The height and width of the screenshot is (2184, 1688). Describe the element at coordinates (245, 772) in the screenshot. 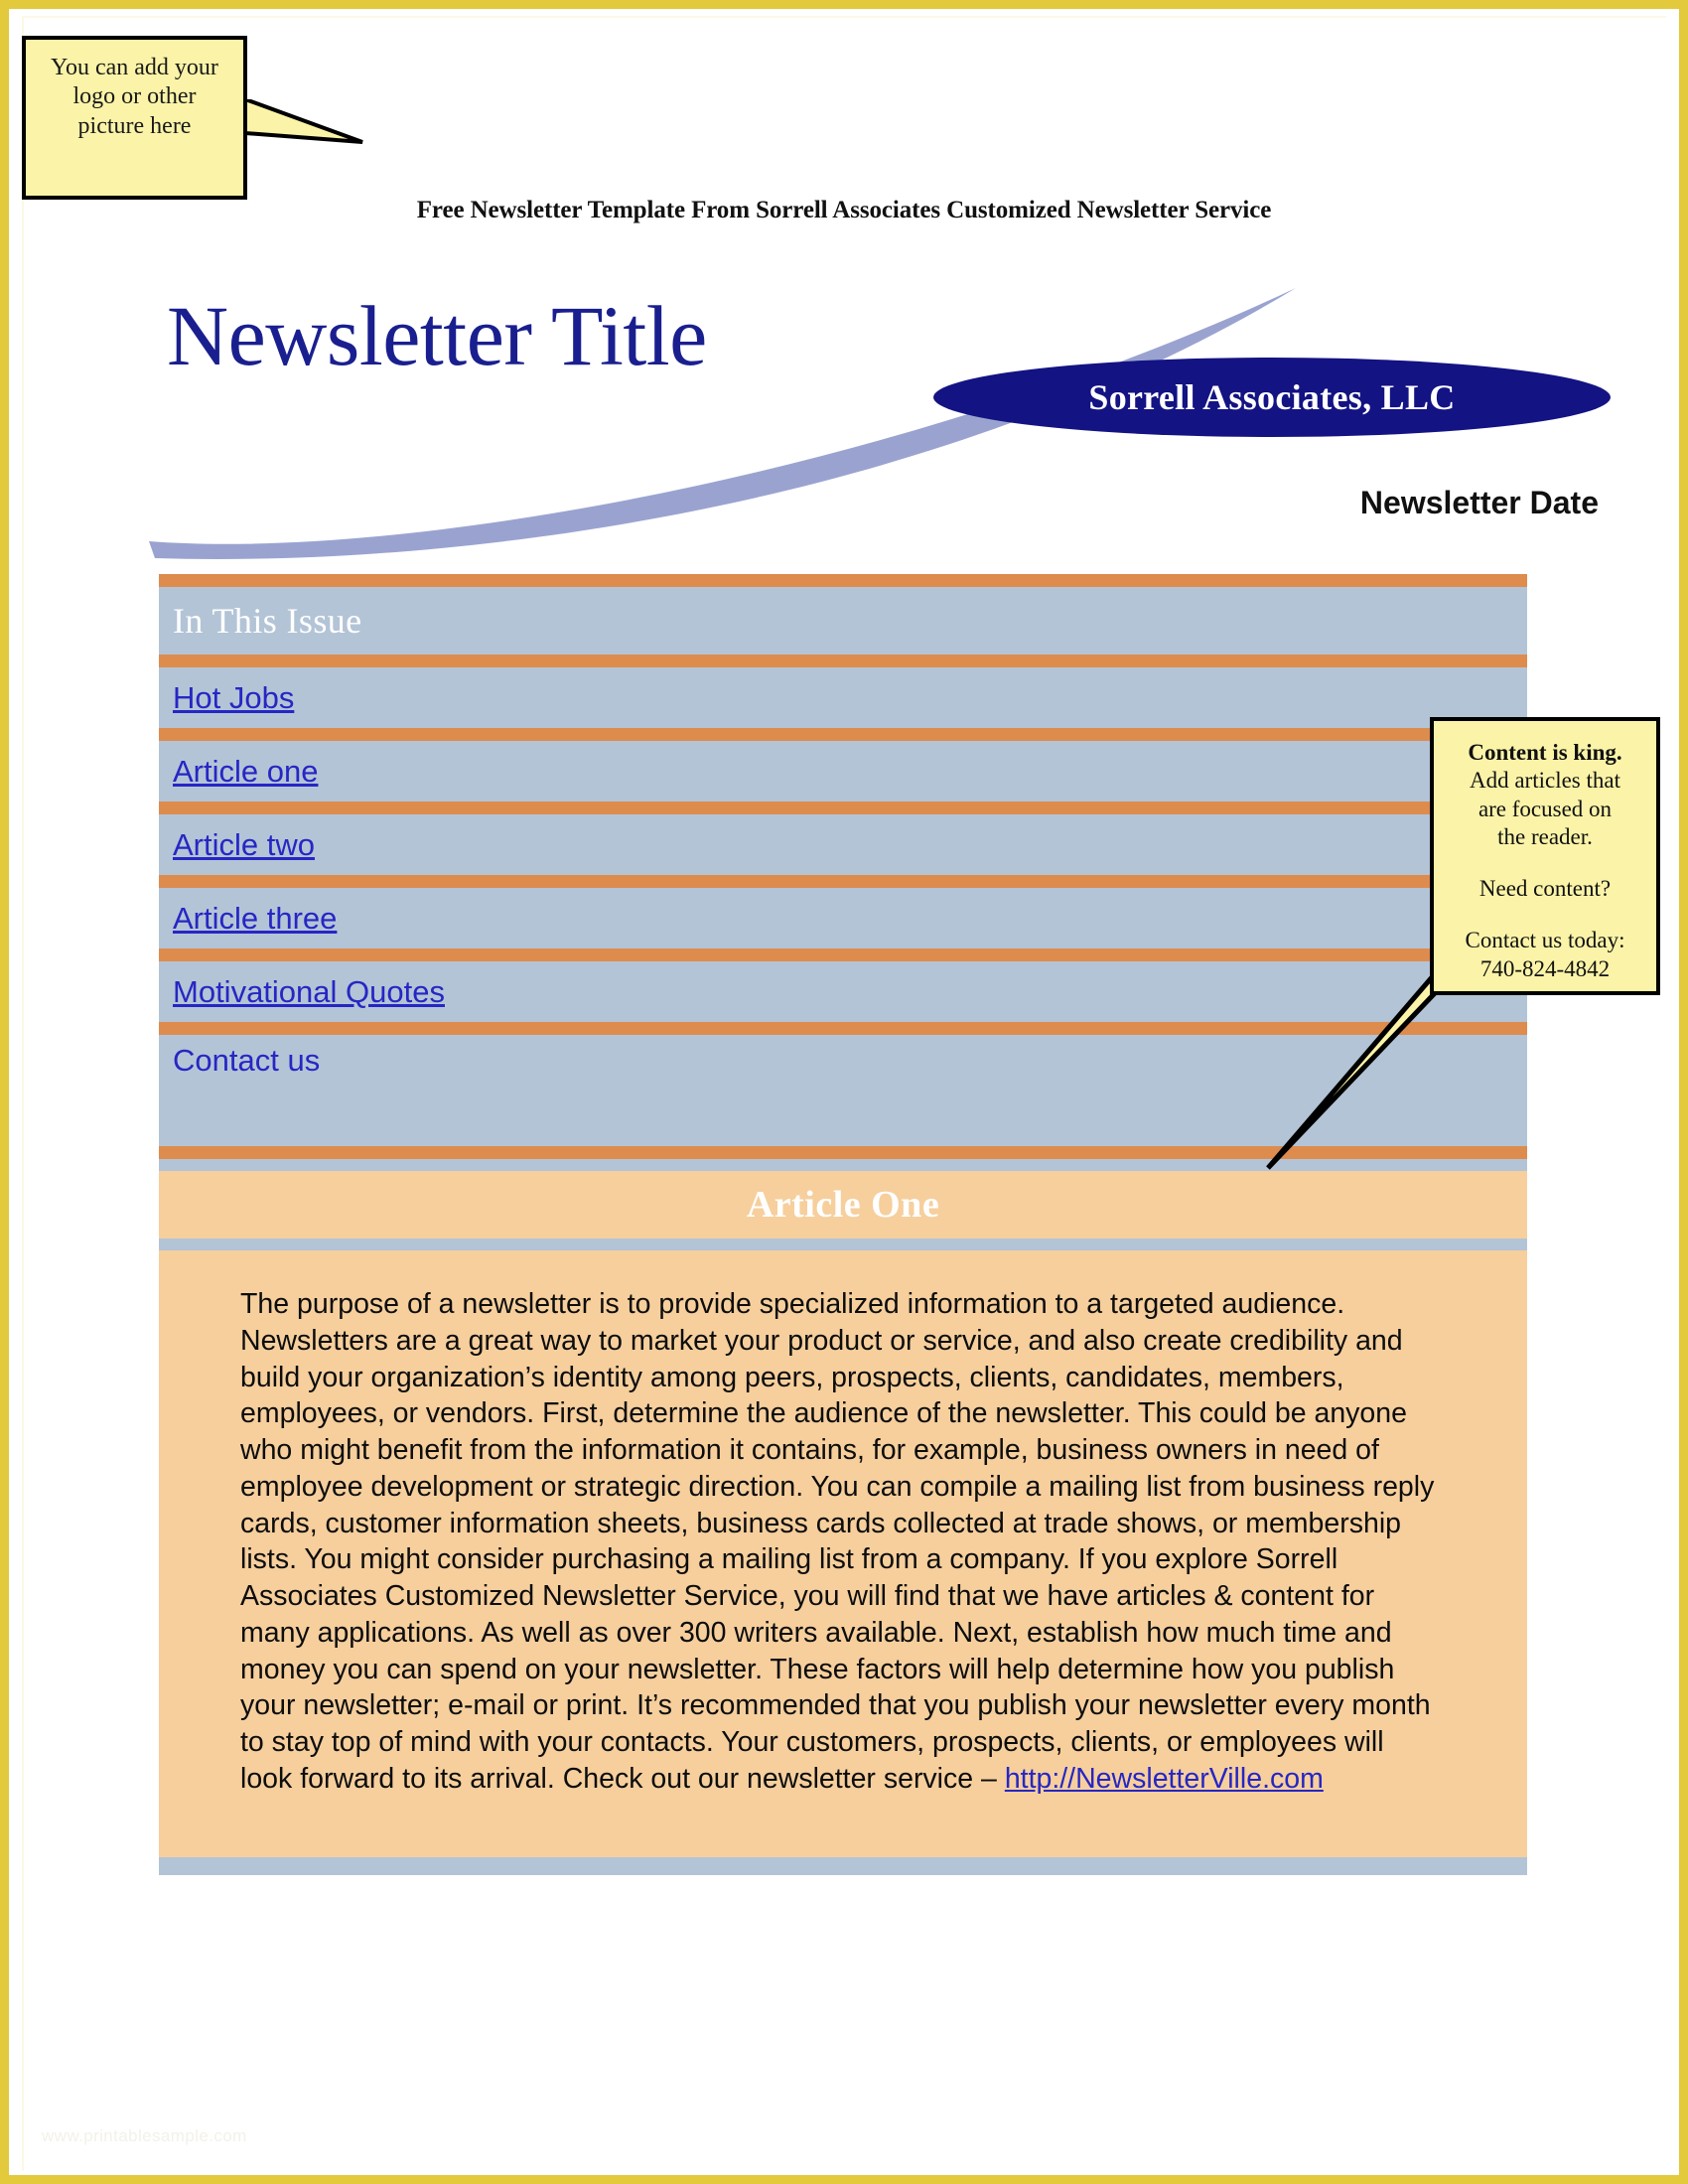

I see `toc-link-article-one: Article one` at that location.